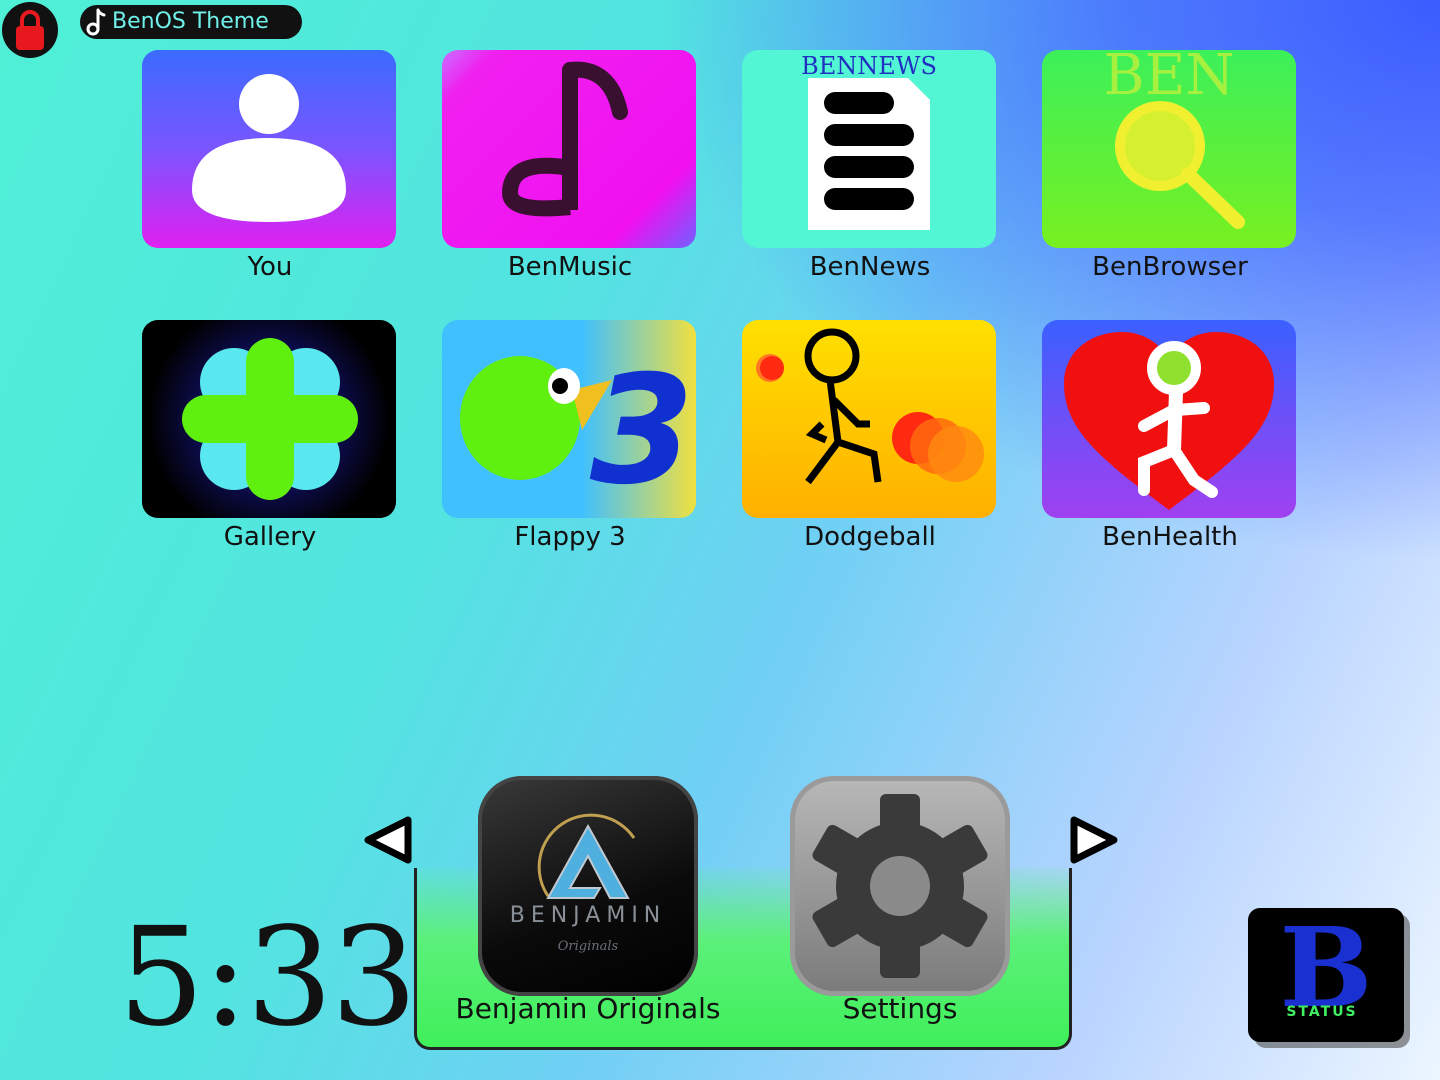  I want to click on app-label: Dodgeball, so click(870, 537).